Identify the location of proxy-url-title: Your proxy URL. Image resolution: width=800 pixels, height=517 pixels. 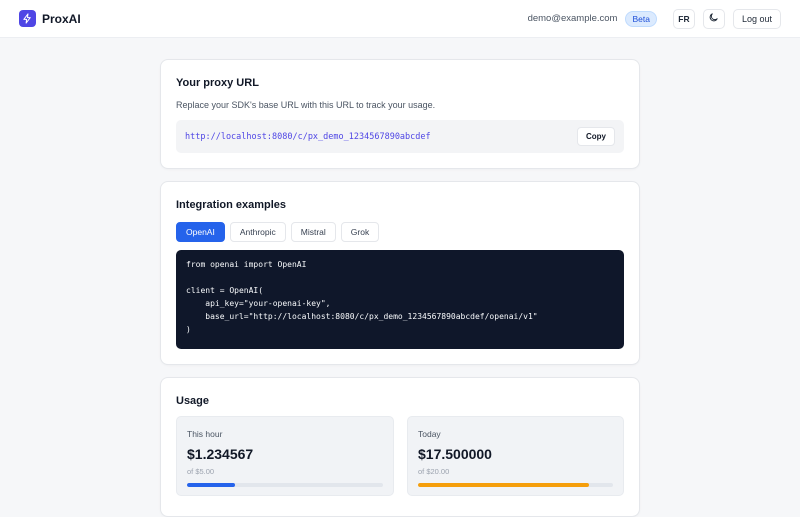
(217, 83).